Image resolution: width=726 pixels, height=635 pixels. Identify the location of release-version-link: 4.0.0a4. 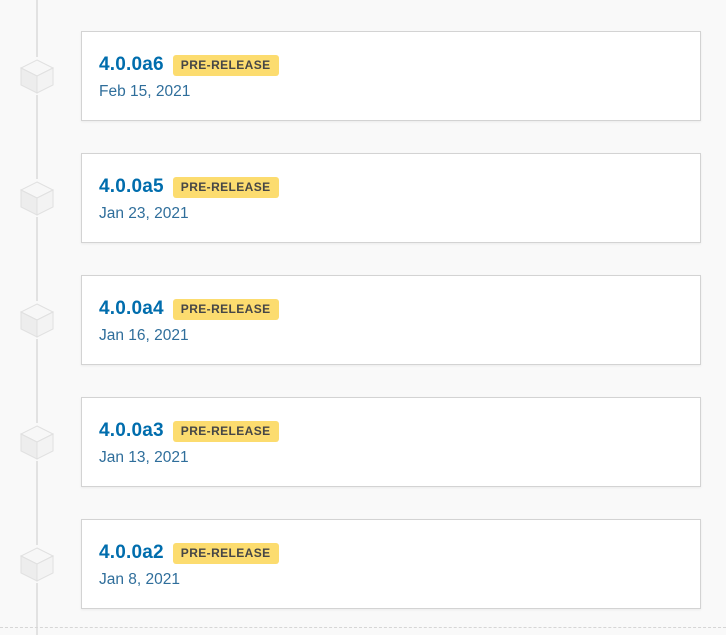
(131, 309).